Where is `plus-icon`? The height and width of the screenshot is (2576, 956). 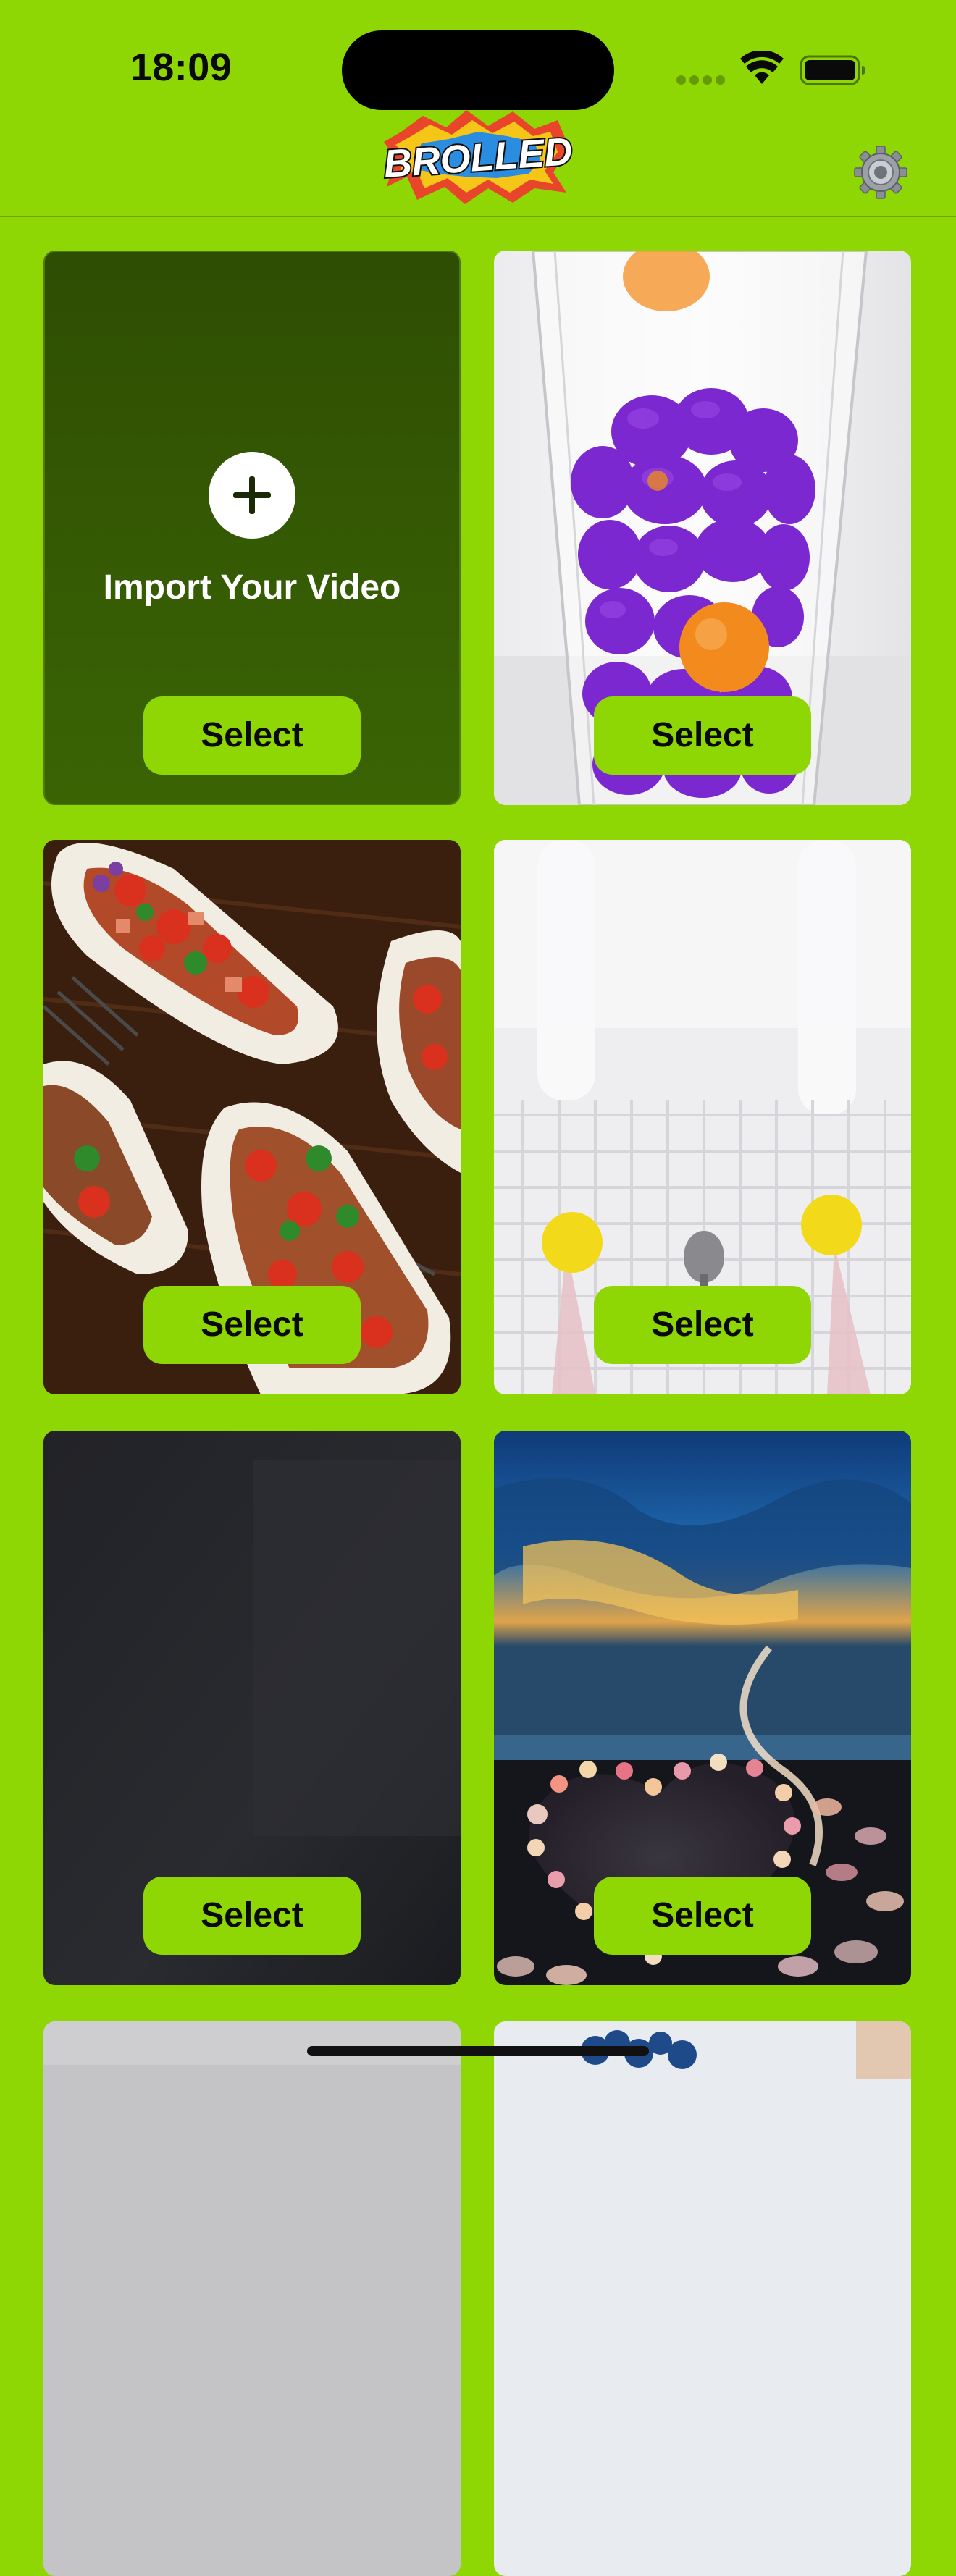
plus-icon is located at coordinates (252, 495).